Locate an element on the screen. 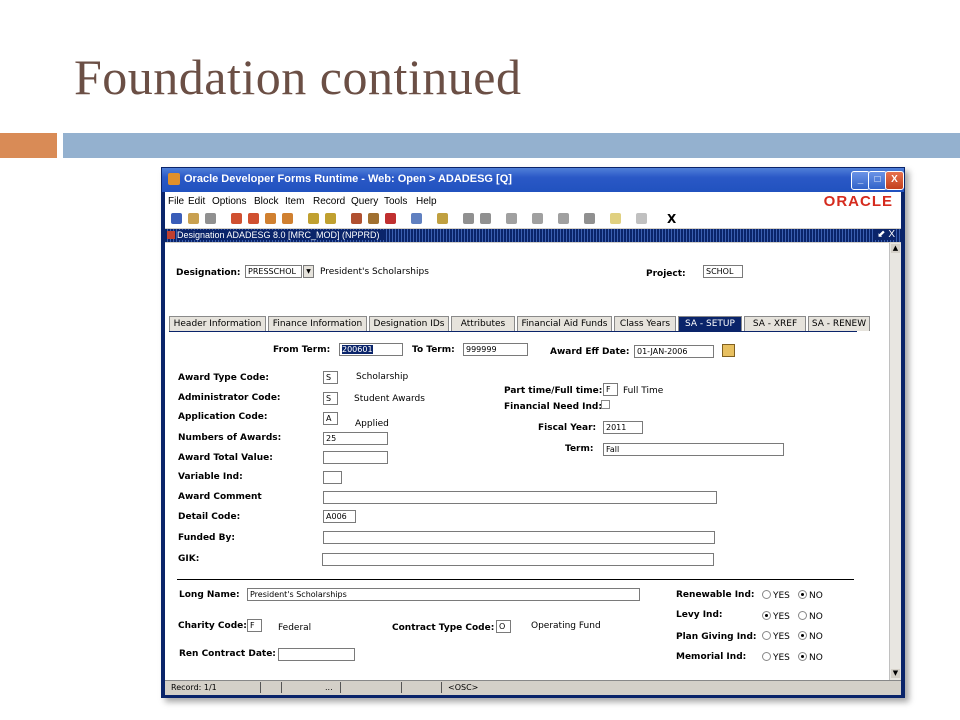  vertical-scrollbar: ▲ ▼ is located at coordinates (895, 461).